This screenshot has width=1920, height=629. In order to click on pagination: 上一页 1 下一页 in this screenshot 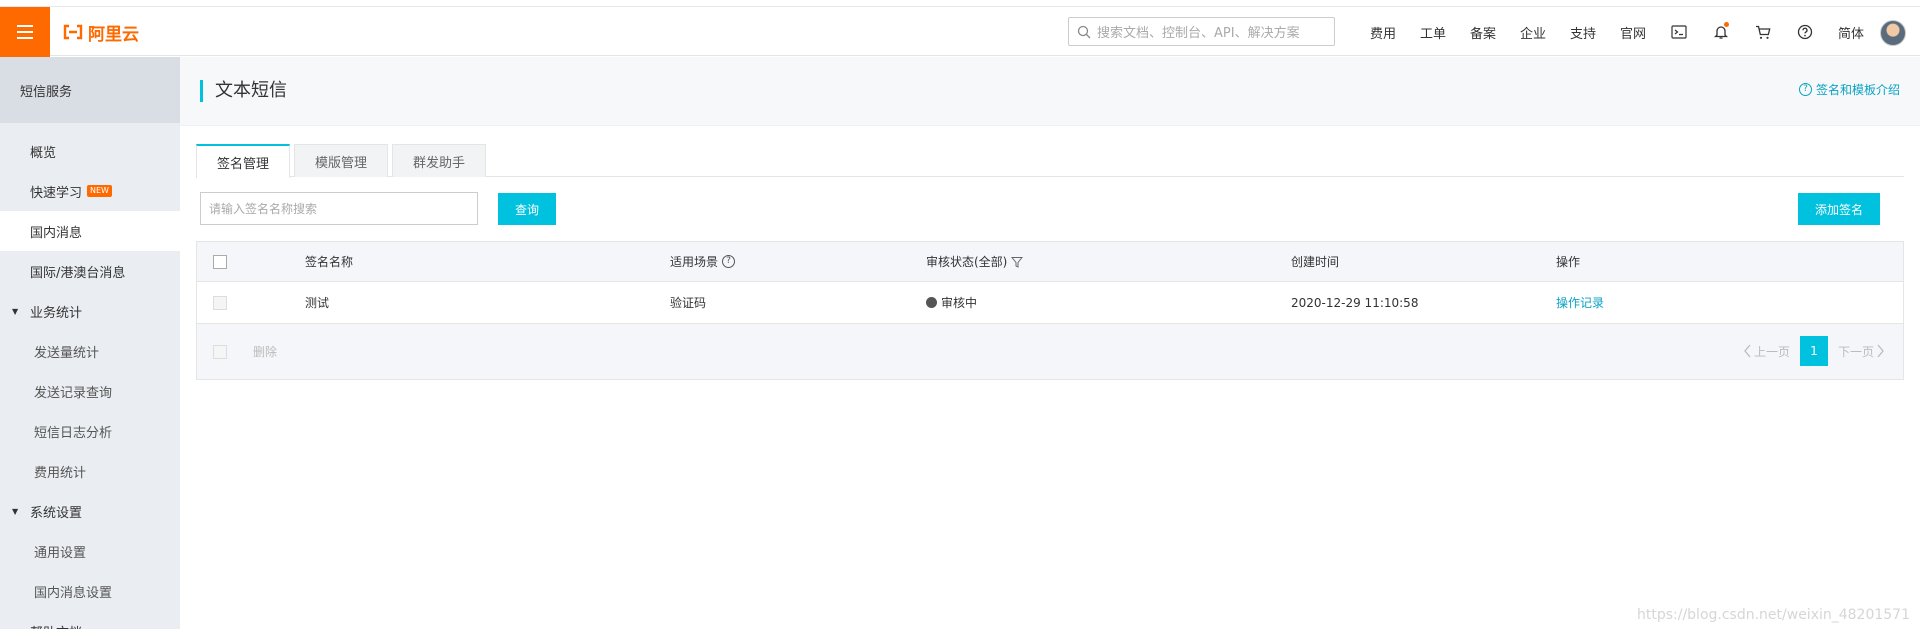, I will do `click(1814, 351)`.